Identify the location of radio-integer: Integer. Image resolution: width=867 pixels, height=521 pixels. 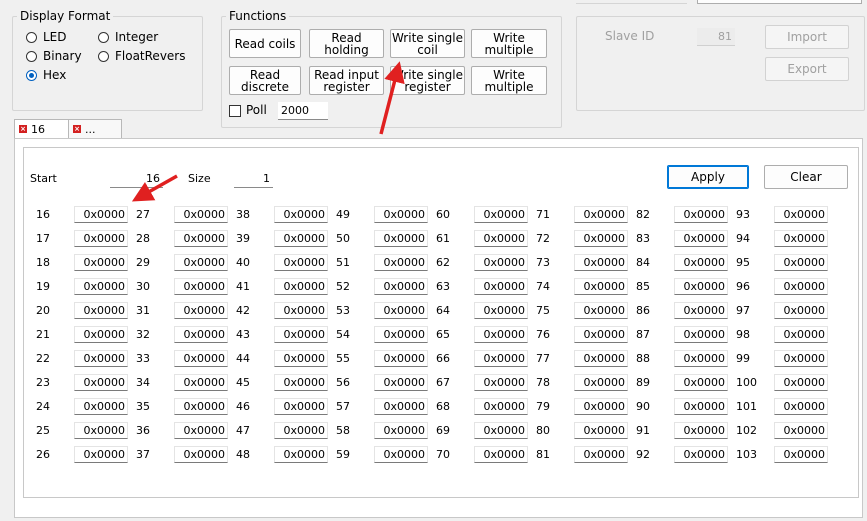
(128, 37).